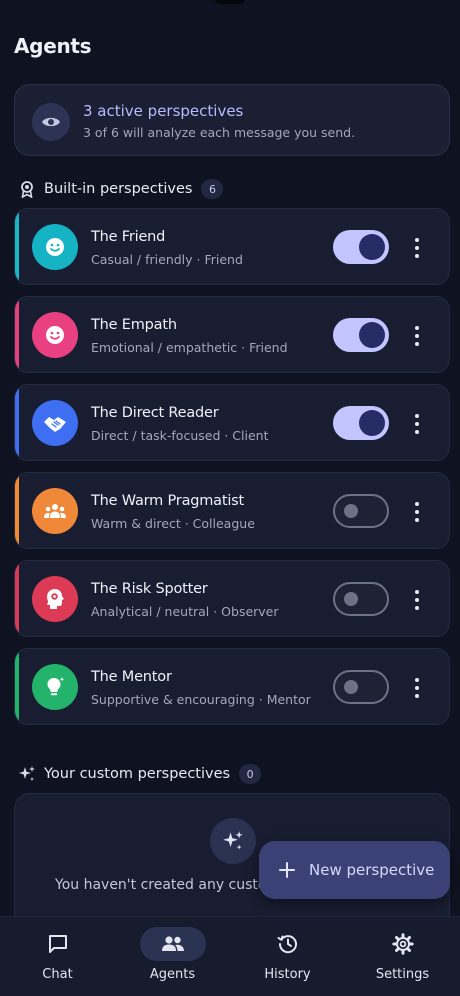 The width and height of the screenshot is (460, 996). I want to click on brain-head-icon, so click(55, 599).